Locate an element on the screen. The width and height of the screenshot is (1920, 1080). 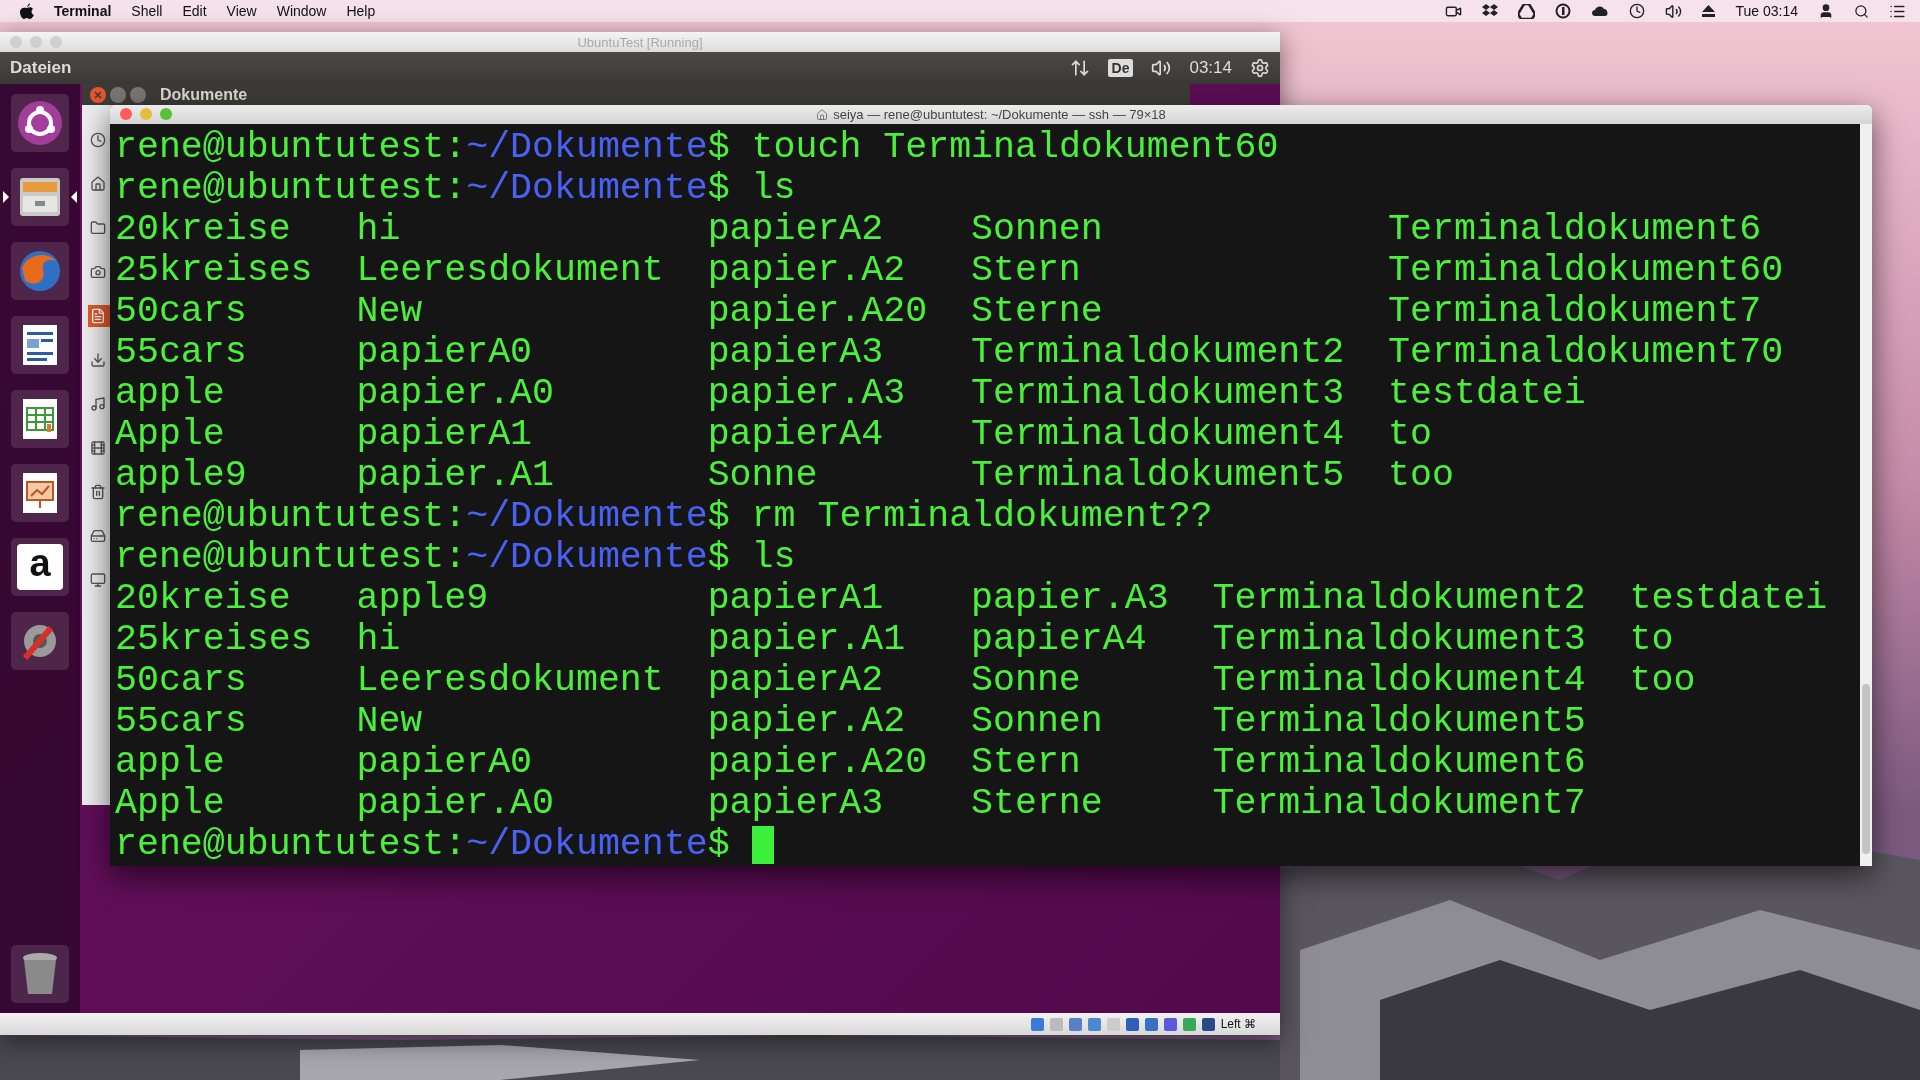
sidebar-icon is located at coordinates (100, 316).